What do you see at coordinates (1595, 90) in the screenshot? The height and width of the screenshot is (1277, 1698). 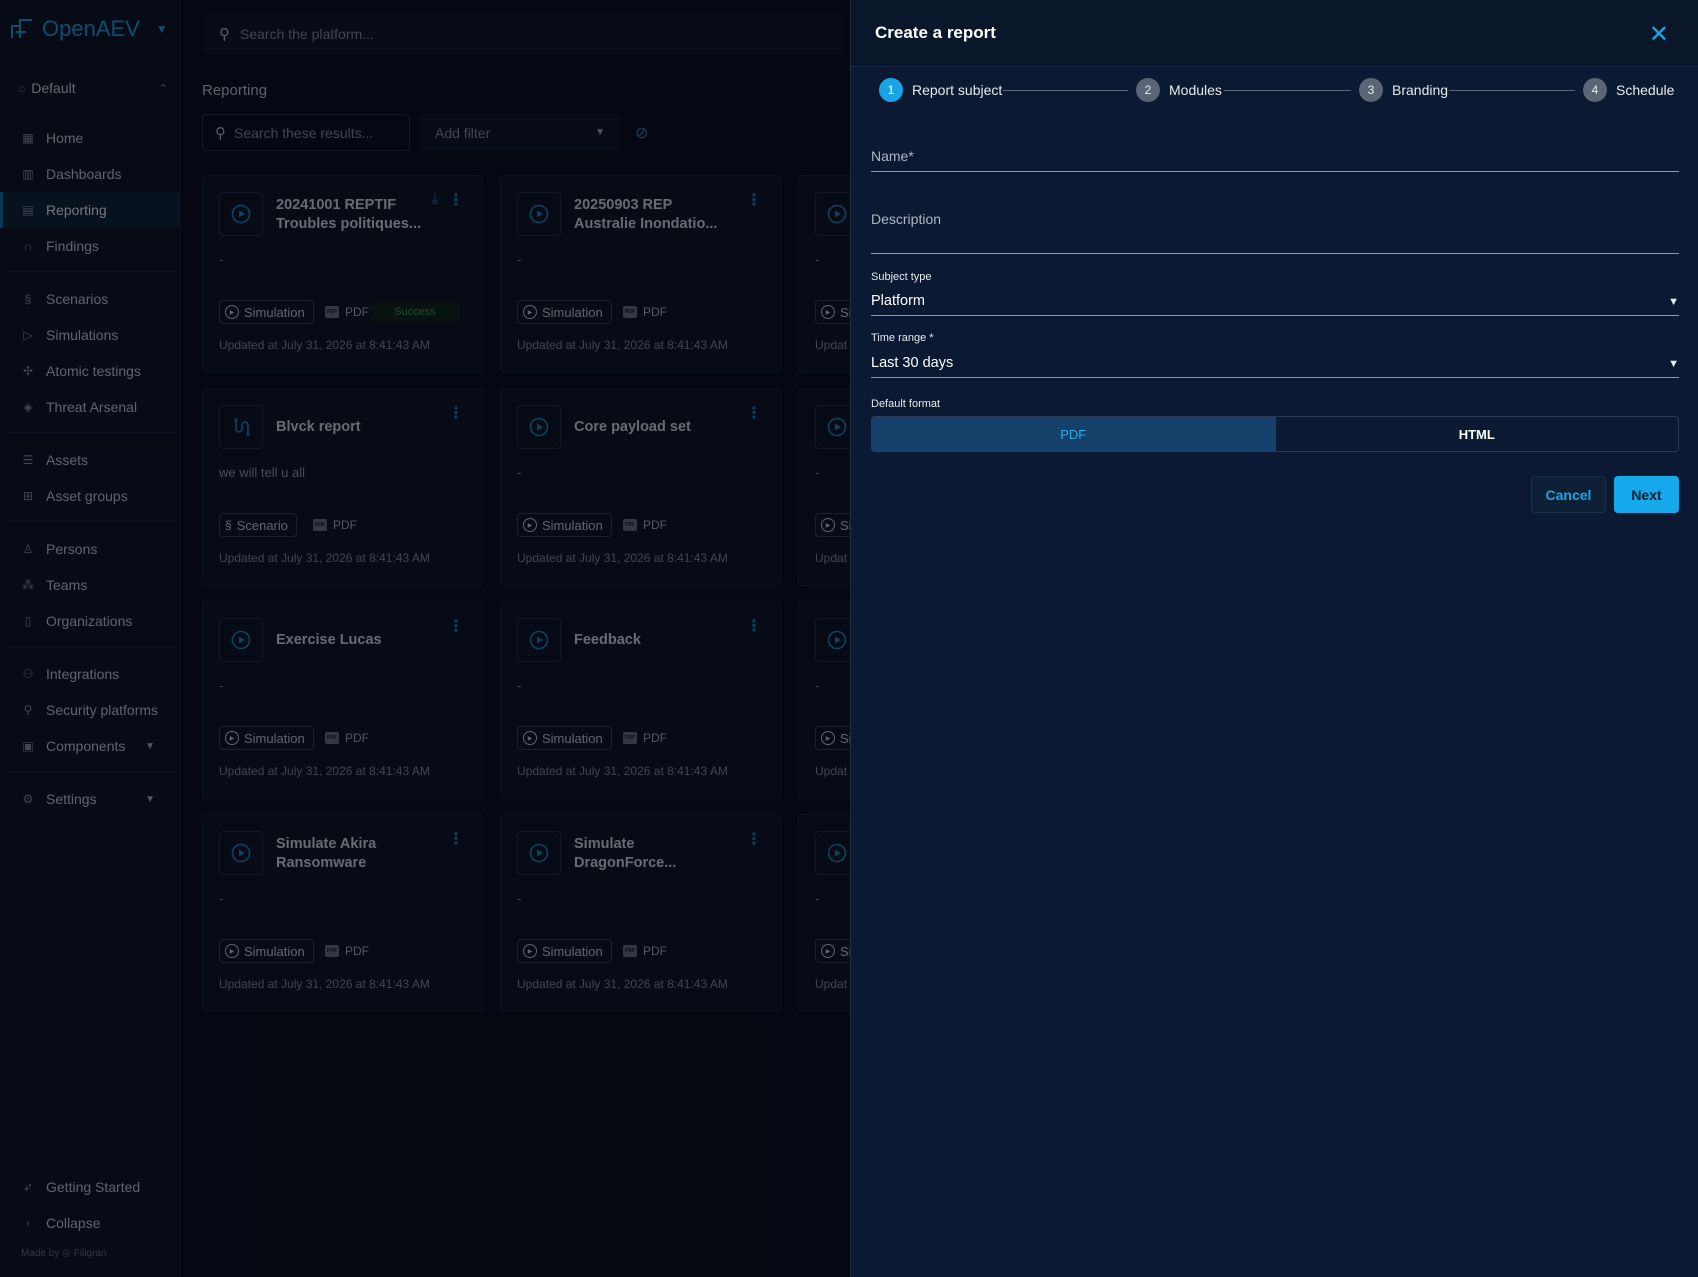 I see `step-number: 4` at bounding box center [1595, 90].